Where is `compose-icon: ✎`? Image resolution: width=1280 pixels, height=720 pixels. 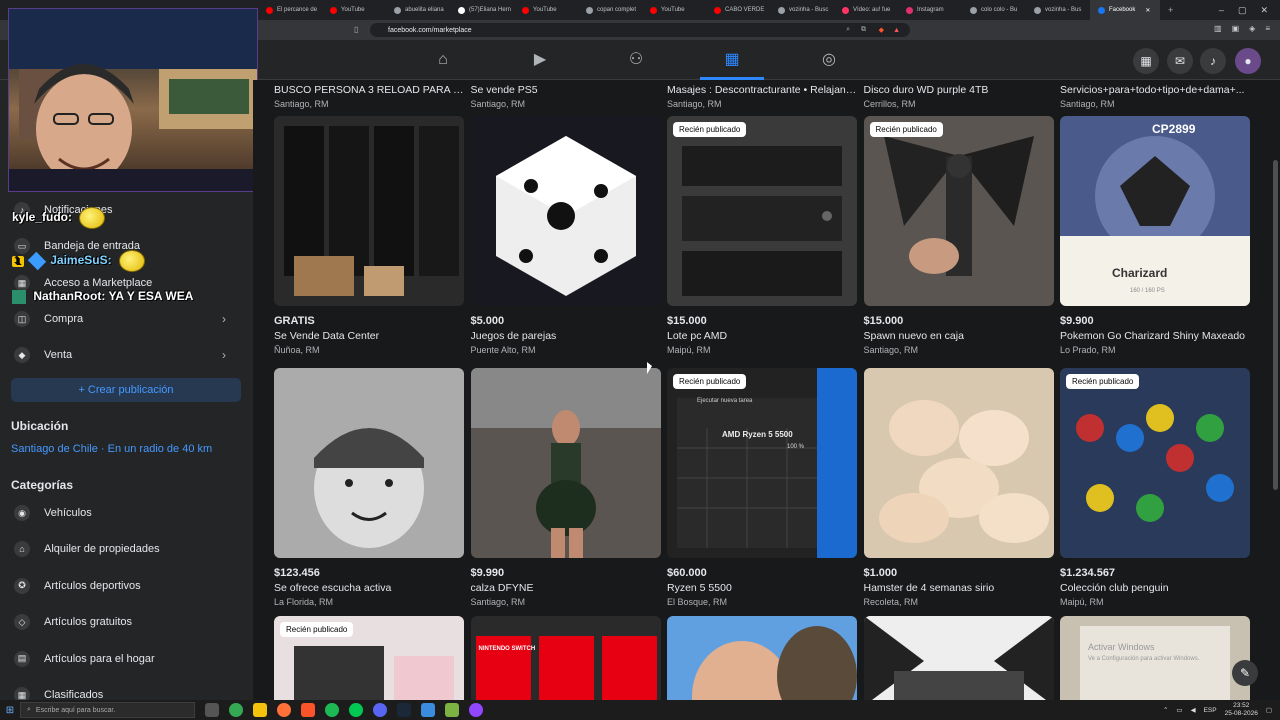 compose-icon: ✎ is located at coordinates (1245, 673).